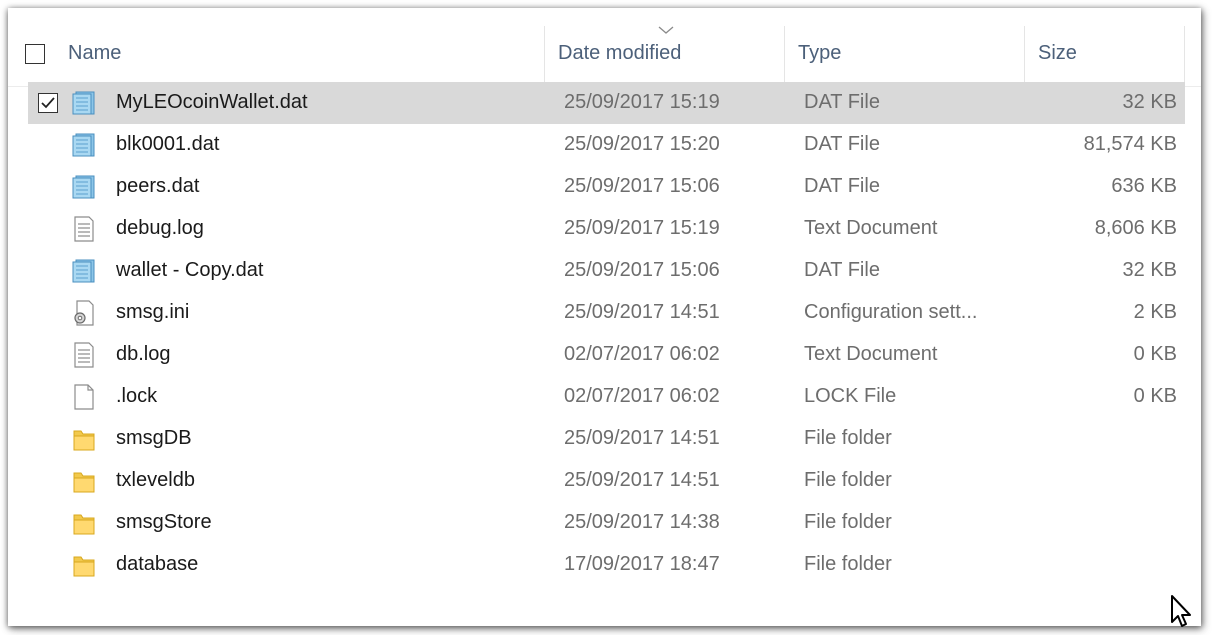  I want to click on file-row: .lock 02/07/2017 06:02 LOCK File 0 KB, so click(606, 397).